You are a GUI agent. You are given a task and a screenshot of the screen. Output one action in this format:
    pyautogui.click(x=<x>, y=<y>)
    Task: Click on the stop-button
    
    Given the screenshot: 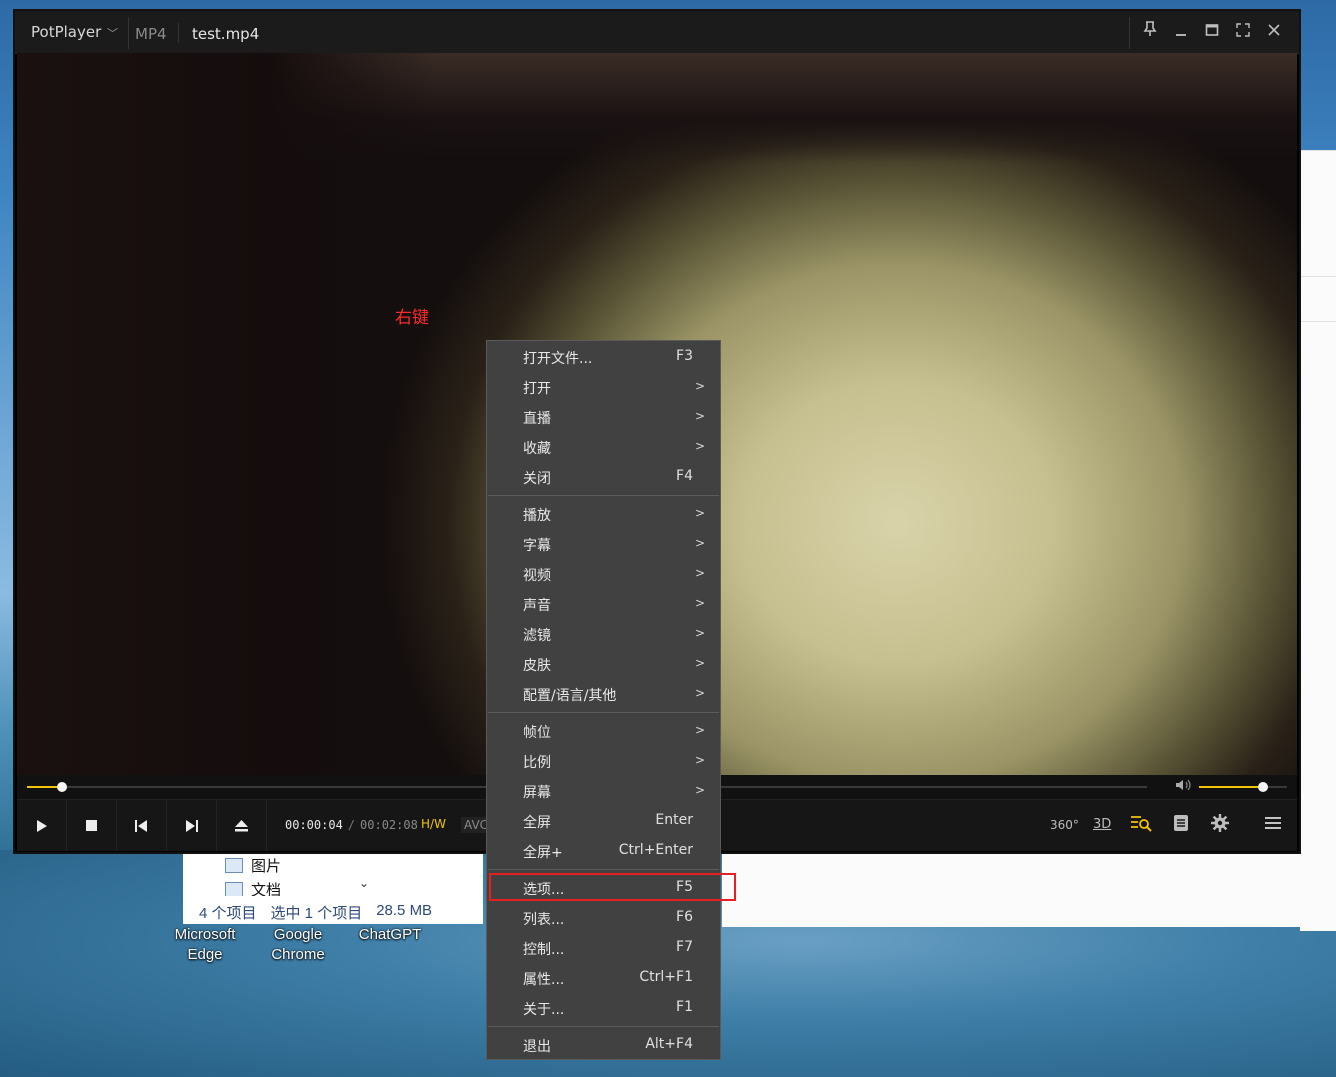 What is the action you would take?
    pyautogui.click(x=92, y=825)
    